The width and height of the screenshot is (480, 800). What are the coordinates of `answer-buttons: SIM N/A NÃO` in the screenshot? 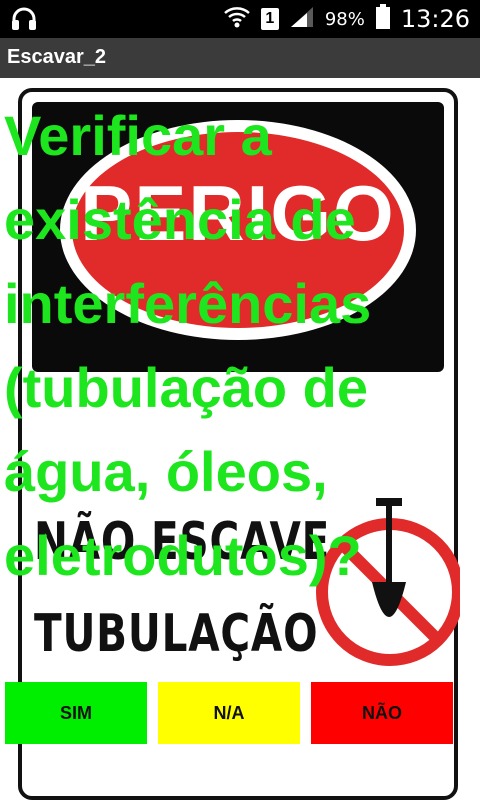 It's located at (240, 713).